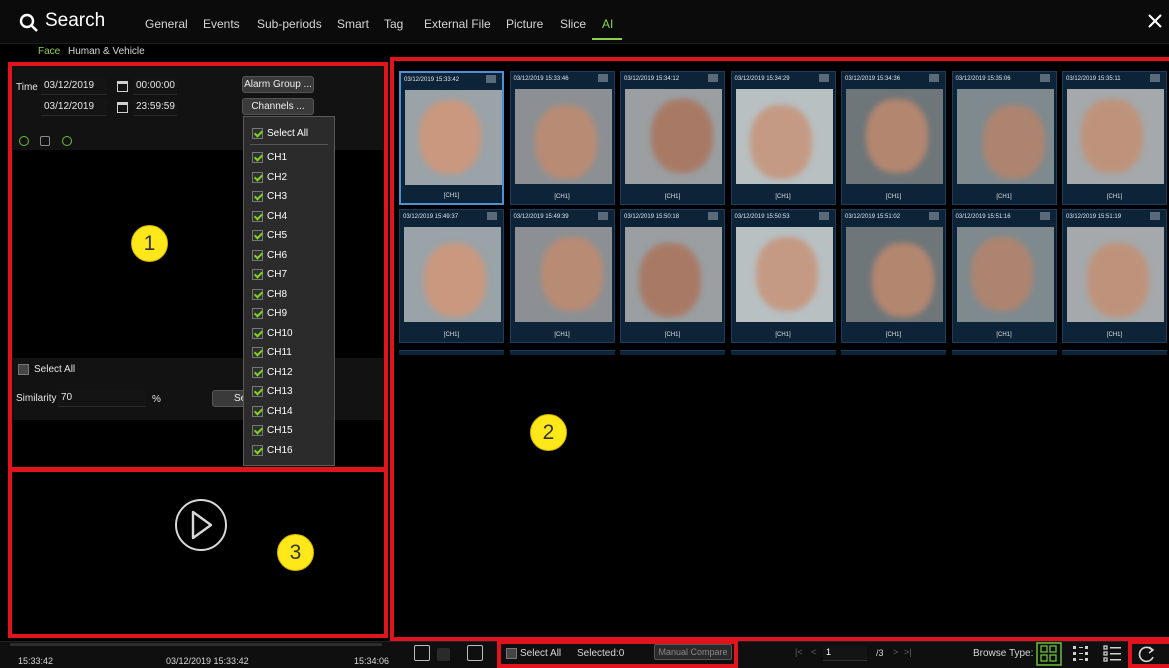 The width and height of the screenshot is (1169, 668). What do you see at coordinates (908, 652) in the screenshot?
I see `last-page-icon: >|` at bounding box center [908, 652].